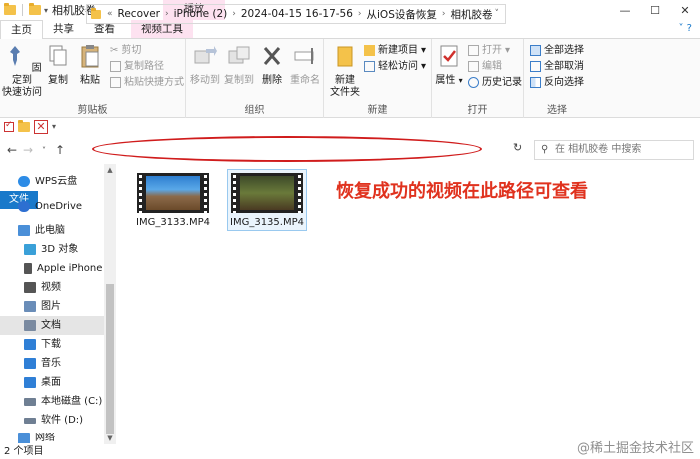  I want to click on paste-icon, so click(90, 56).